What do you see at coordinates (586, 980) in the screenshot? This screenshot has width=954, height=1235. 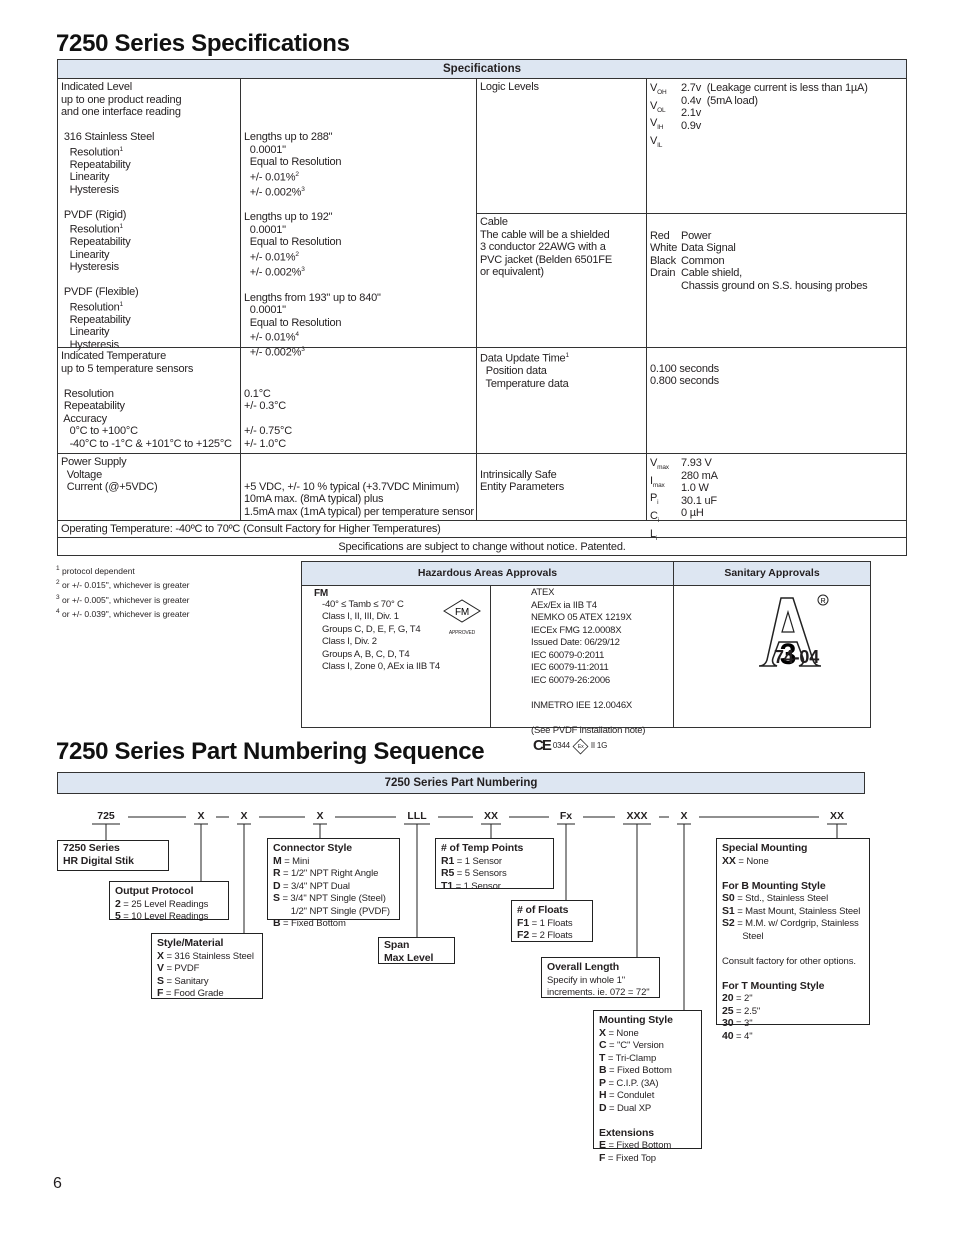 I see `code-desc: Specify in whole 1"` at bounding box center [586, 980].